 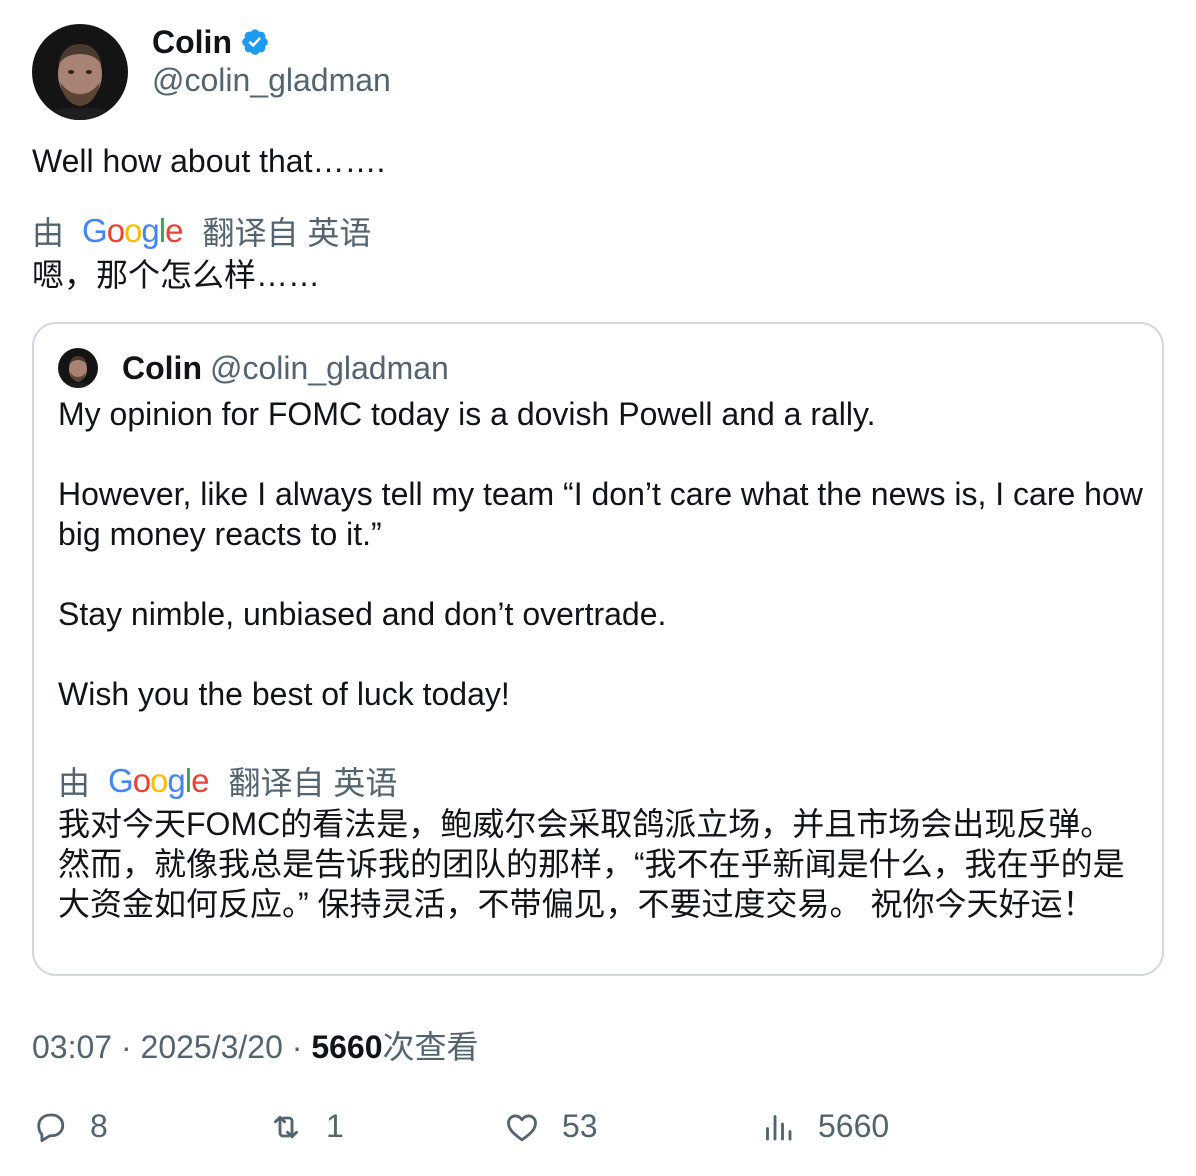 I want to click on views-label: 次查看, so click(x=430, y=1047).